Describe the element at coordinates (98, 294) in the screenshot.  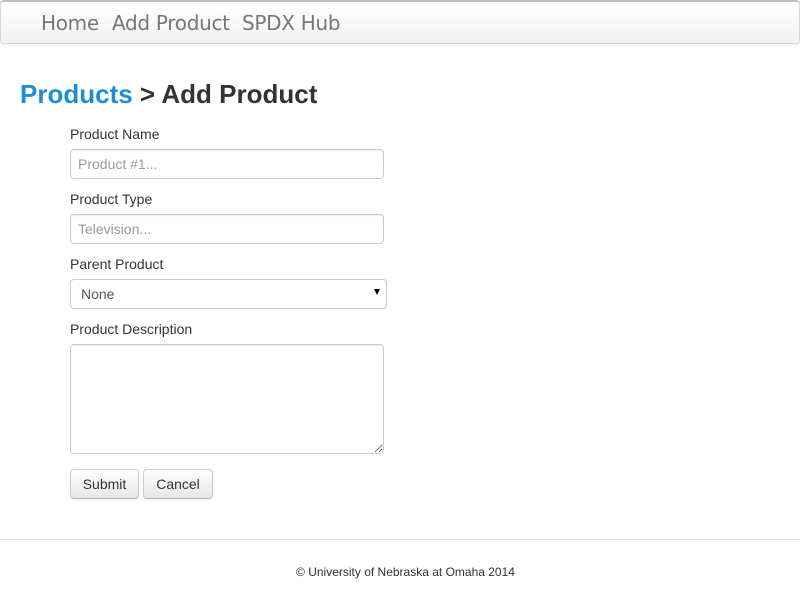
I see `parent-product-selected-value: None` at that location.